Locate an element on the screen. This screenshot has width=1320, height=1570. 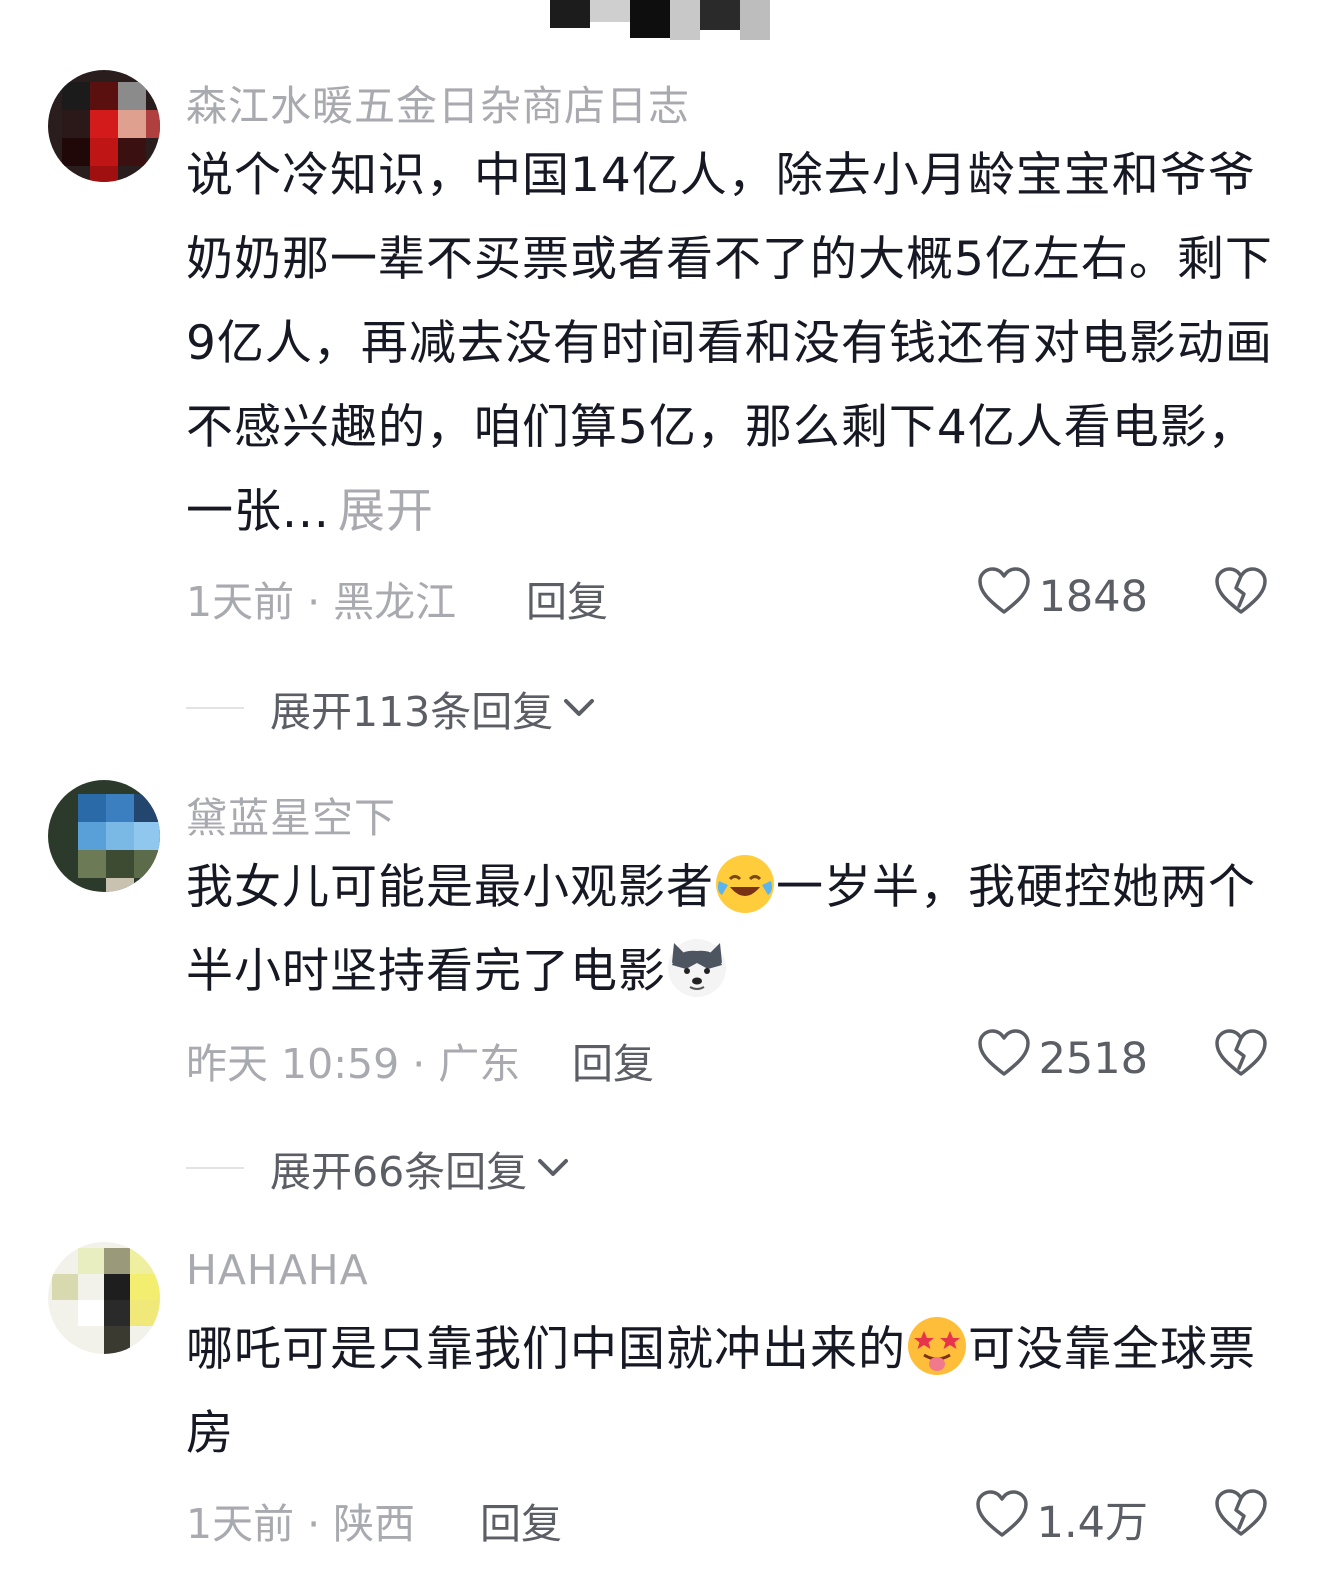
top-blurred-image is located at coordinates (675, 20).